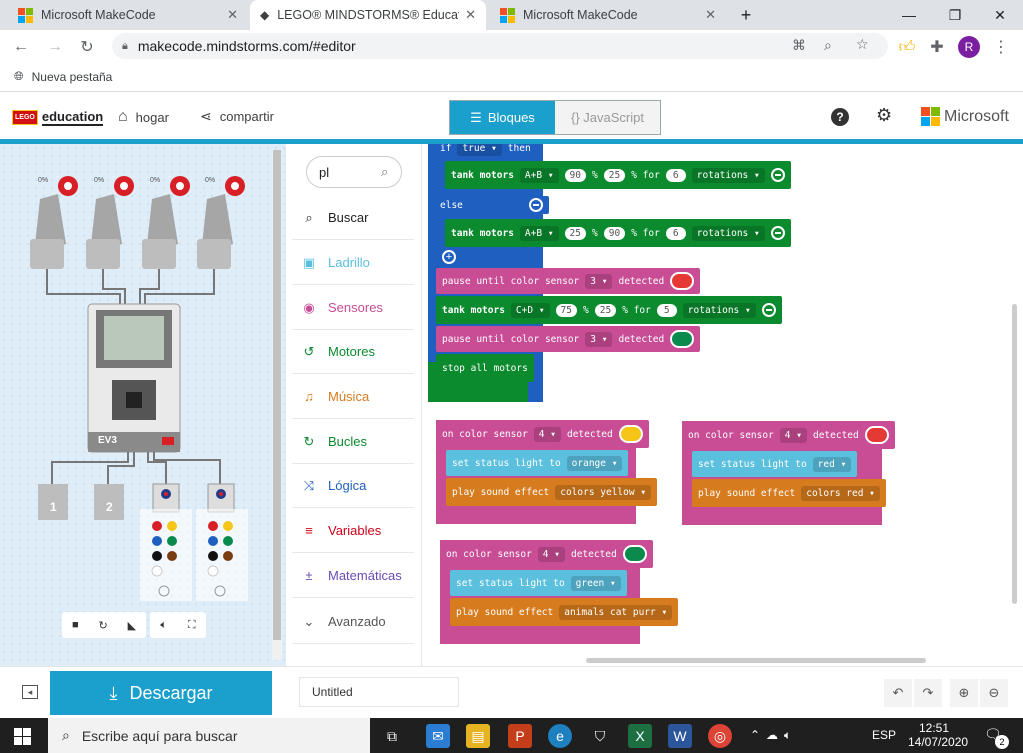 Image resolution: width=1023 pixels, height=753 pixels. What do you see at coordinates (862, 44) in the screenshot?
I see `bookmark-star-icon: ☆` at bounding box center [862, 44].